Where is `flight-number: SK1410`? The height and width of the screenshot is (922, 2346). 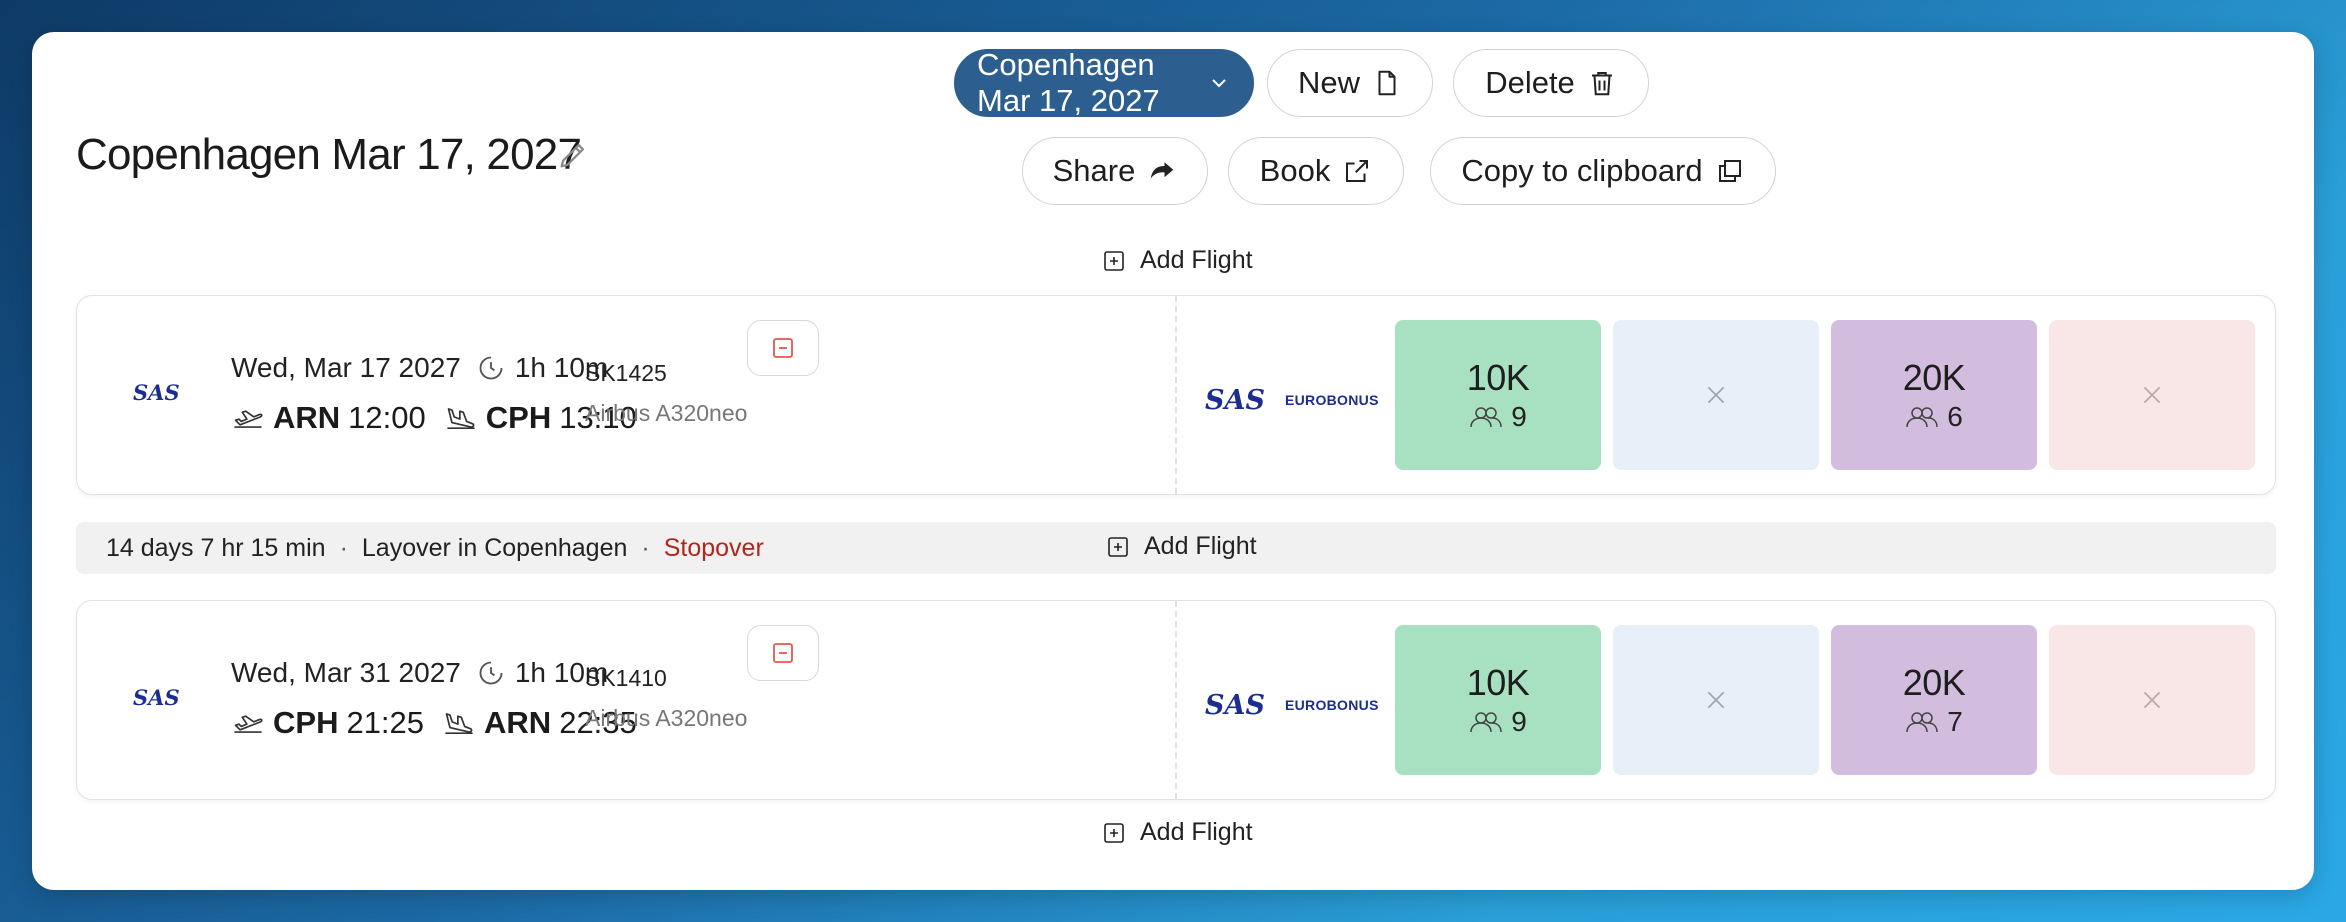
flight-number: SK1410 is located at coordinates (626, 678).